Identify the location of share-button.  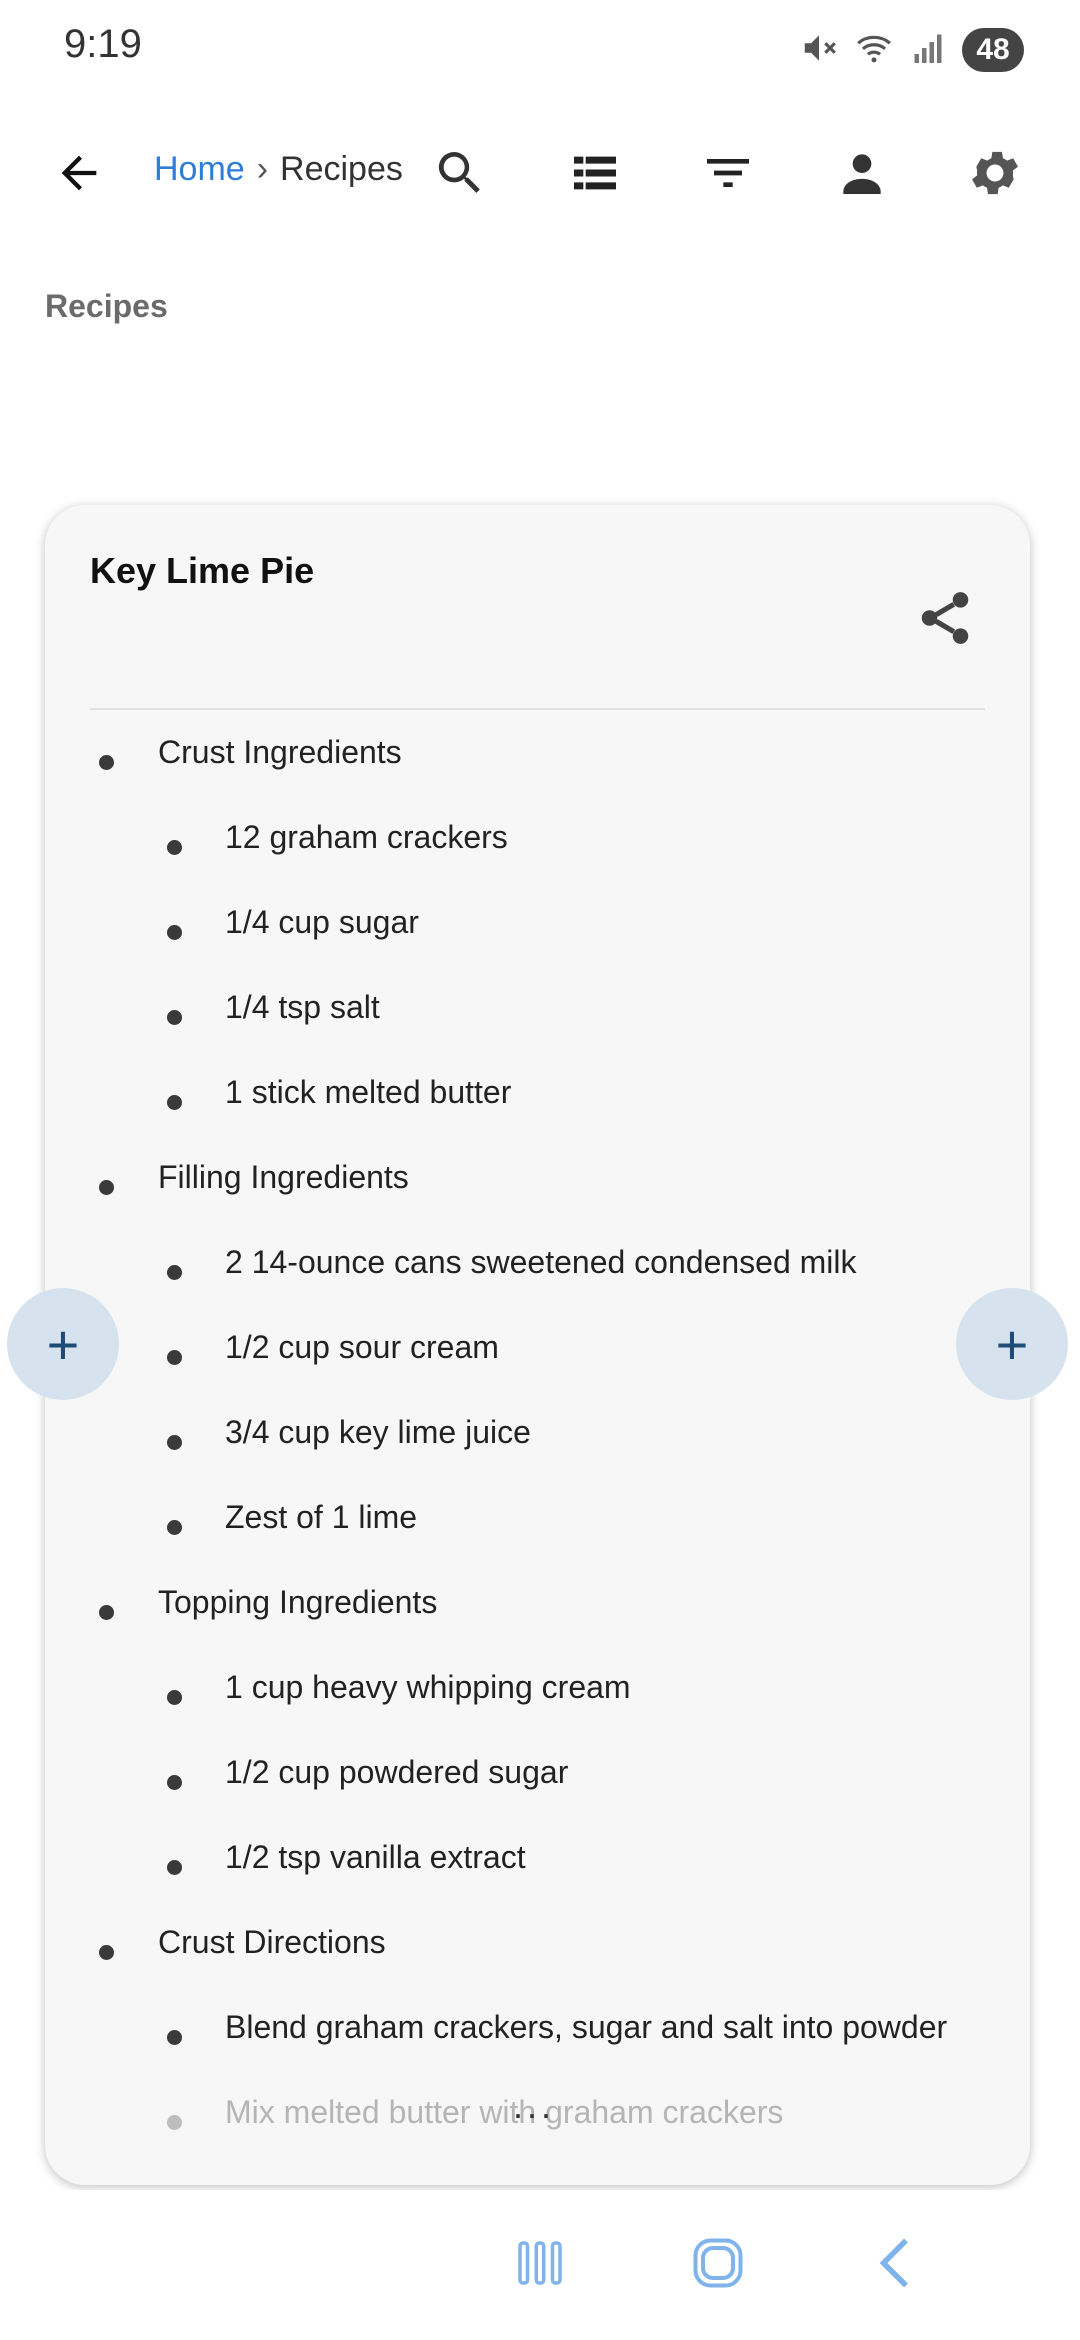
(945, 620).